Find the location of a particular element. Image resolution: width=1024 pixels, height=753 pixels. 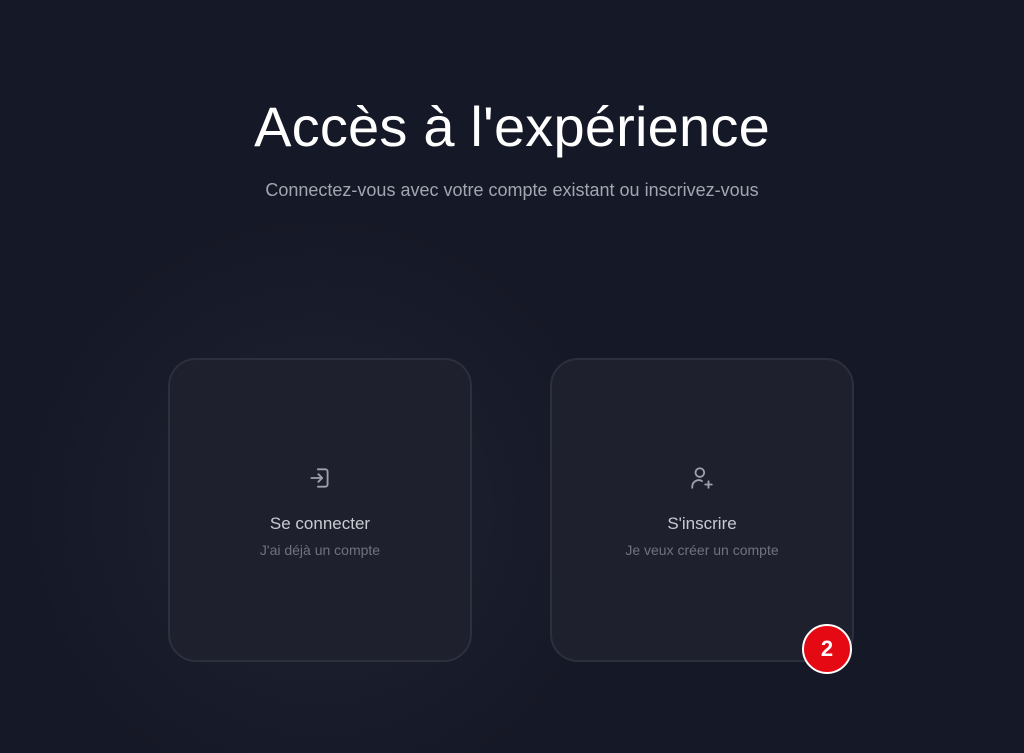

sign-in-icon is located at coordinates (320, 478).